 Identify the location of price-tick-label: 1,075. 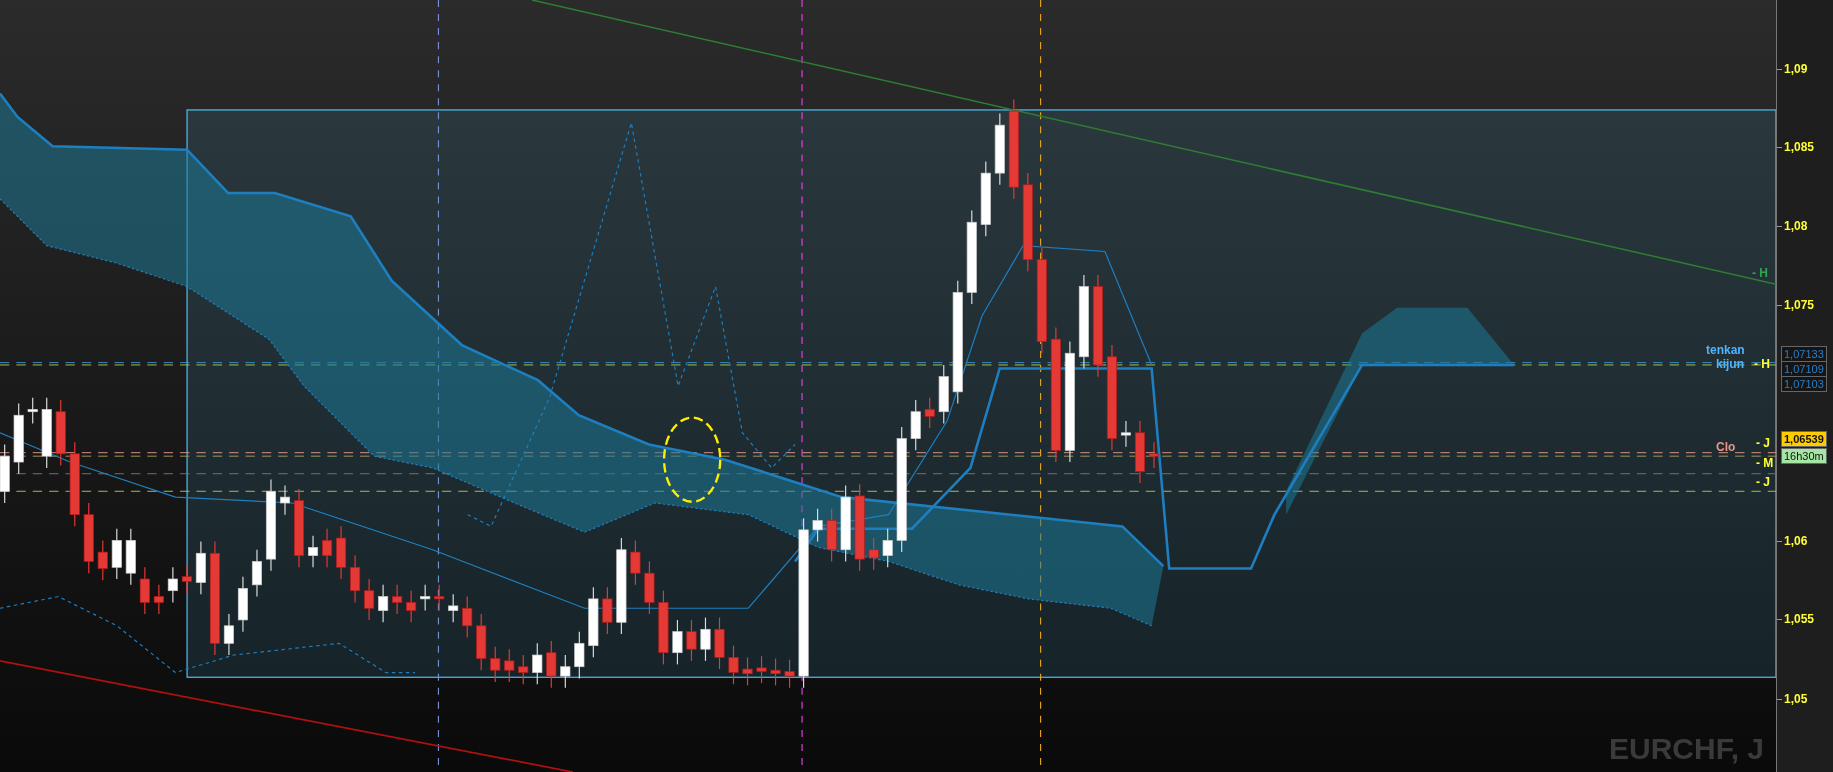
(1799, 305).